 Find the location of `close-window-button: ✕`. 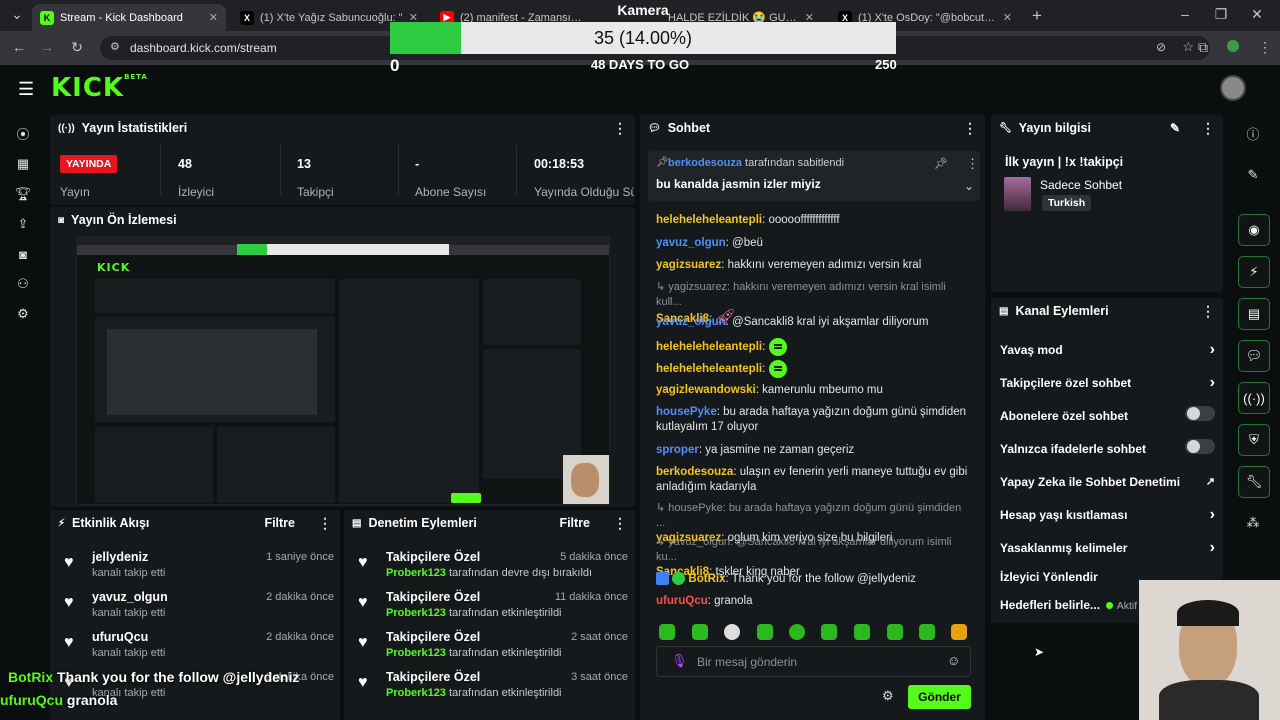

close-window-button: ✕ is located at coordinates (1257, 14).